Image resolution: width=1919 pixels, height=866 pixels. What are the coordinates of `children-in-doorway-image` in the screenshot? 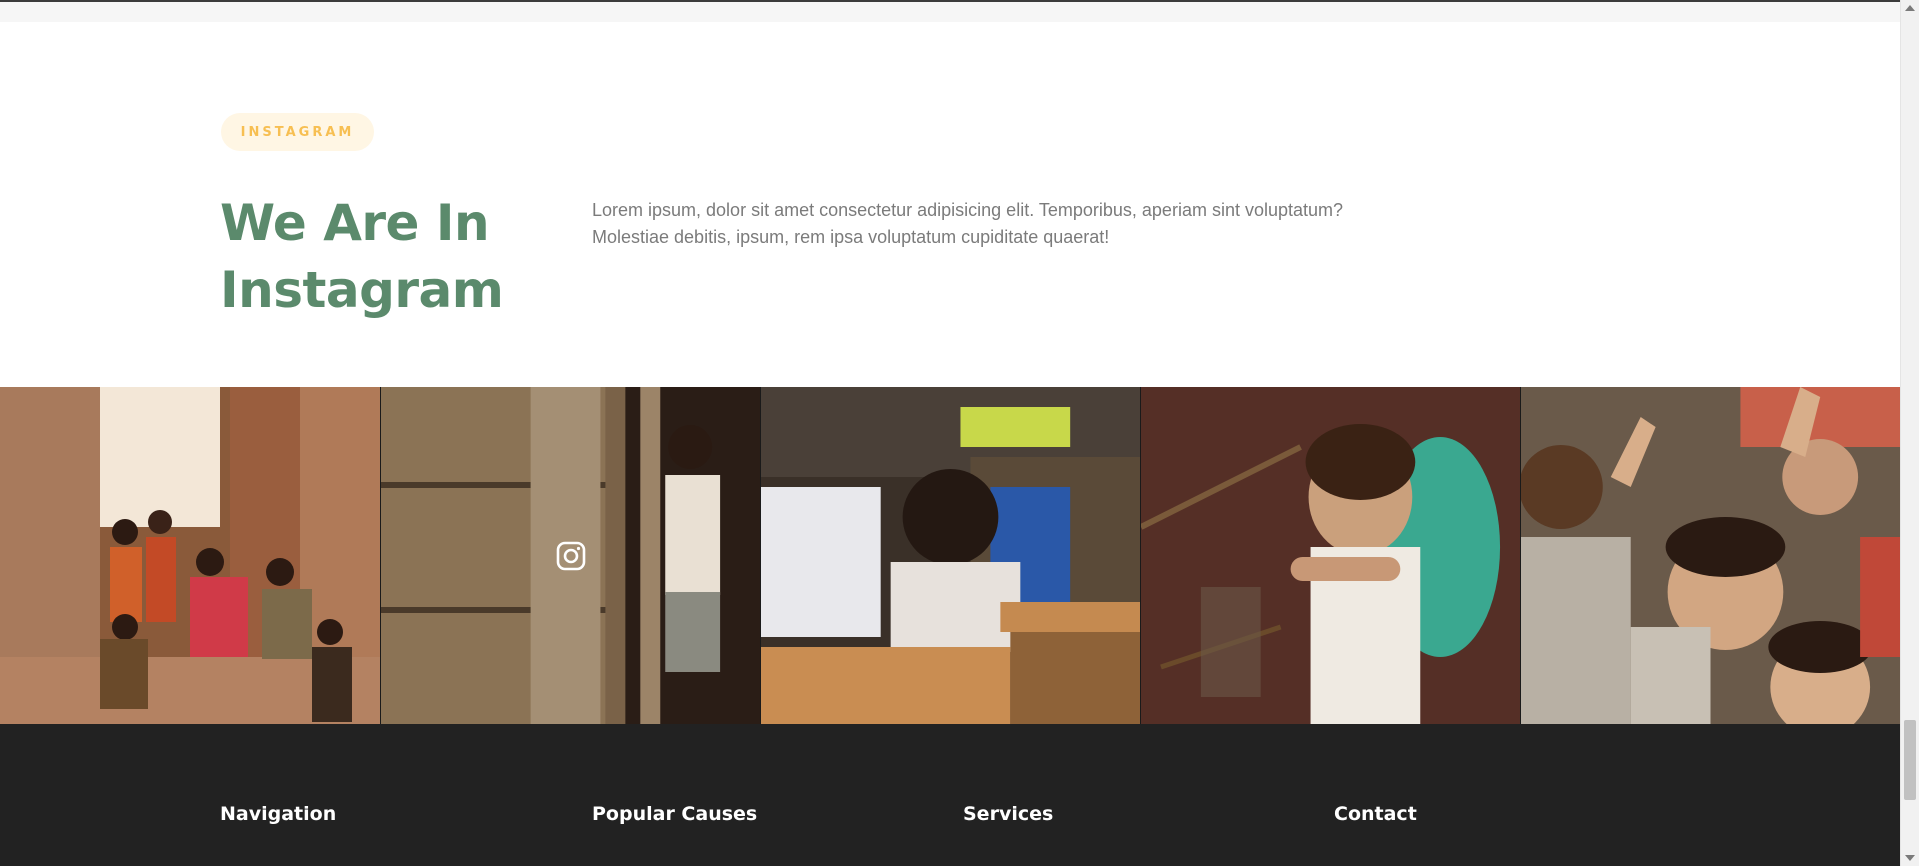 It's located at (190, 555).